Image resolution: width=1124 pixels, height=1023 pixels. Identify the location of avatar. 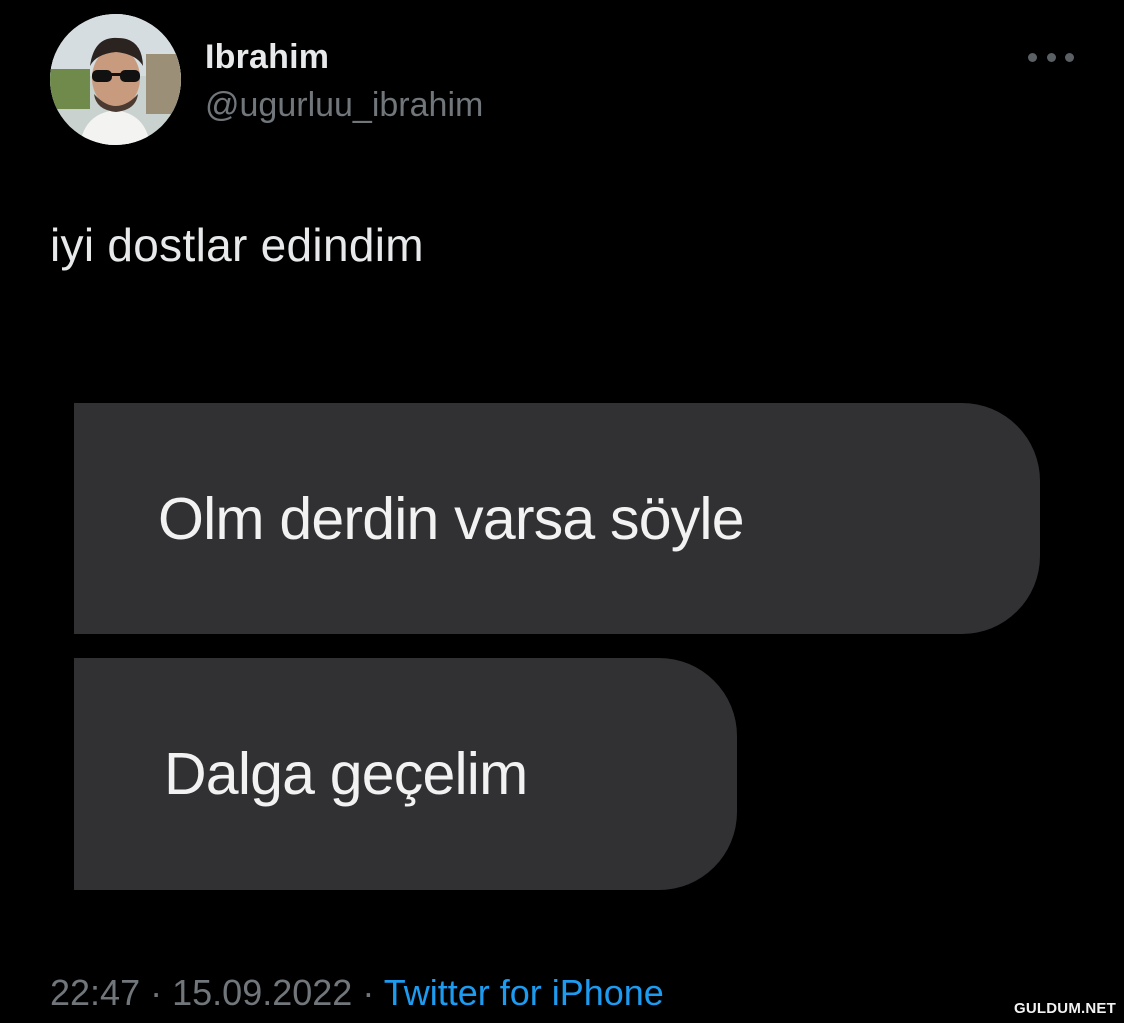
(115, 79).